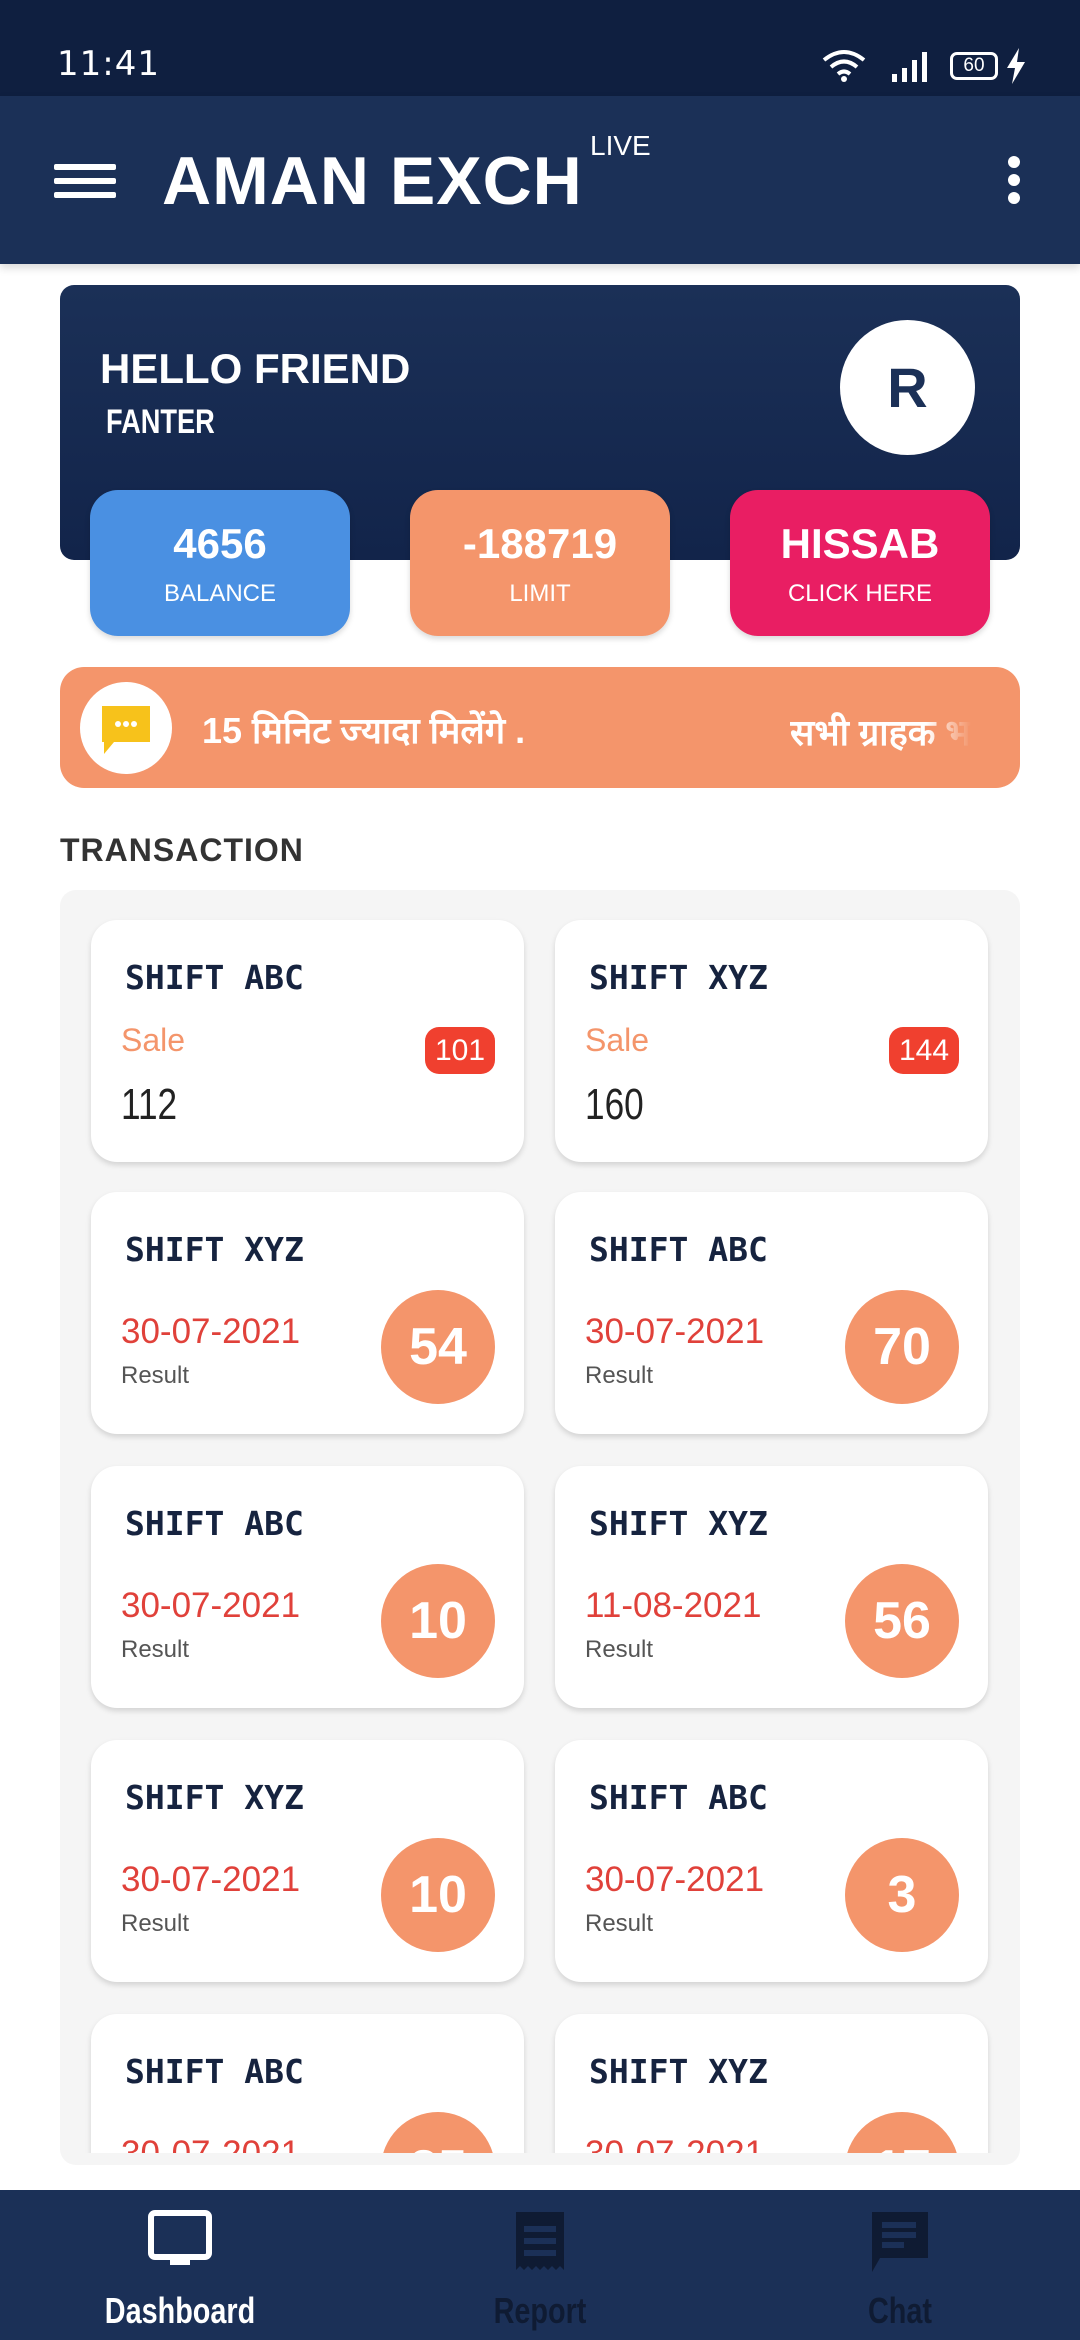  What do you see at coordinates (902, 1621) in the screenshot?
I see `result-number: 56` at bounding box center [902, 1621].